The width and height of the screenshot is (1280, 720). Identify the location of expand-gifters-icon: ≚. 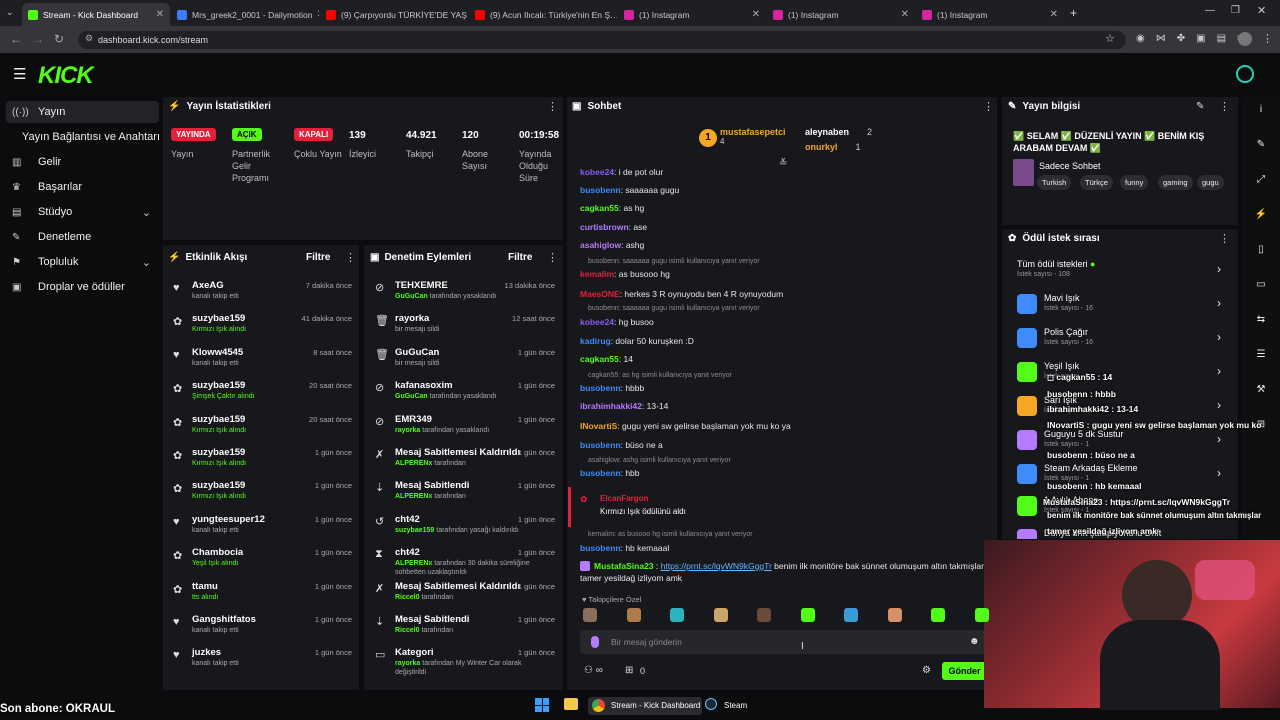
(783, 163).